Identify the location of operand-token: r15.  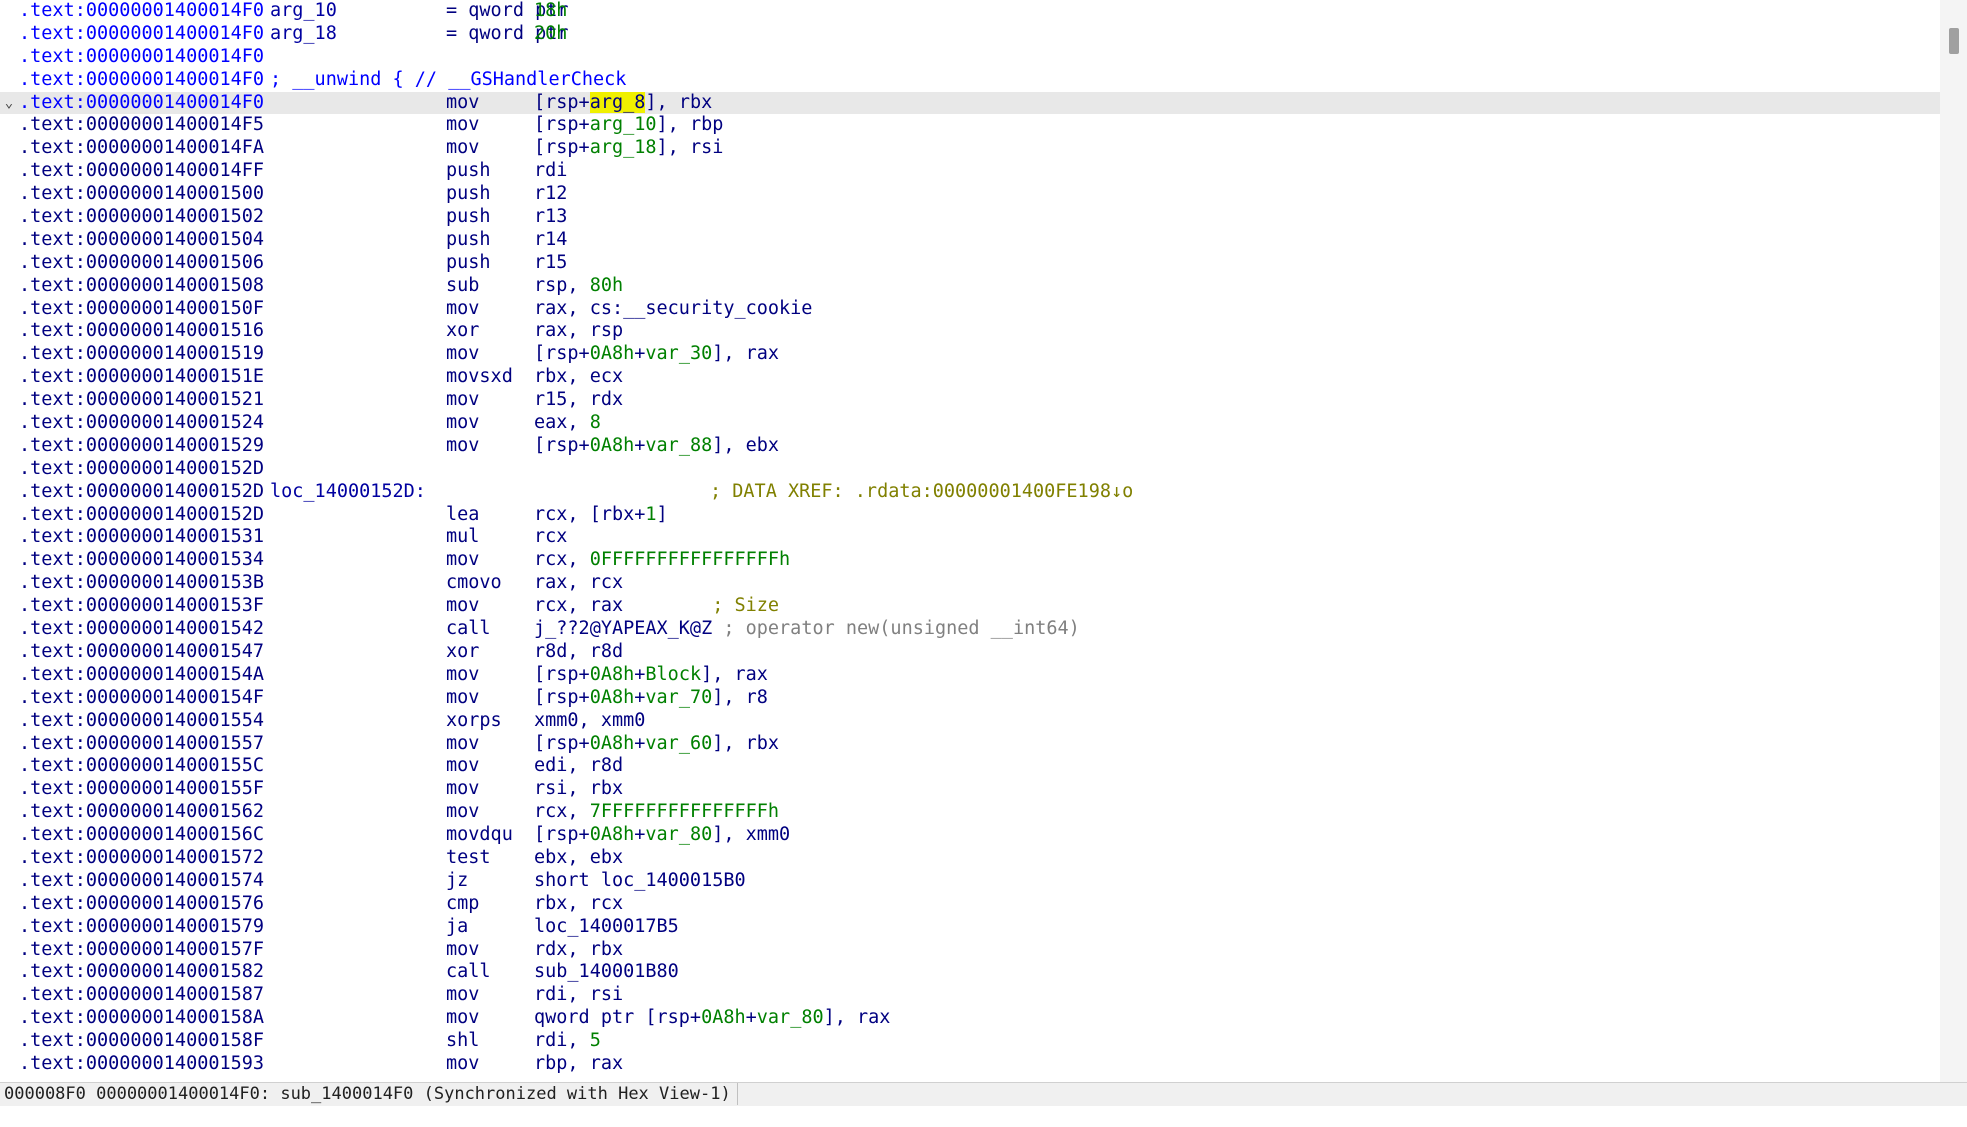
(550, 262).